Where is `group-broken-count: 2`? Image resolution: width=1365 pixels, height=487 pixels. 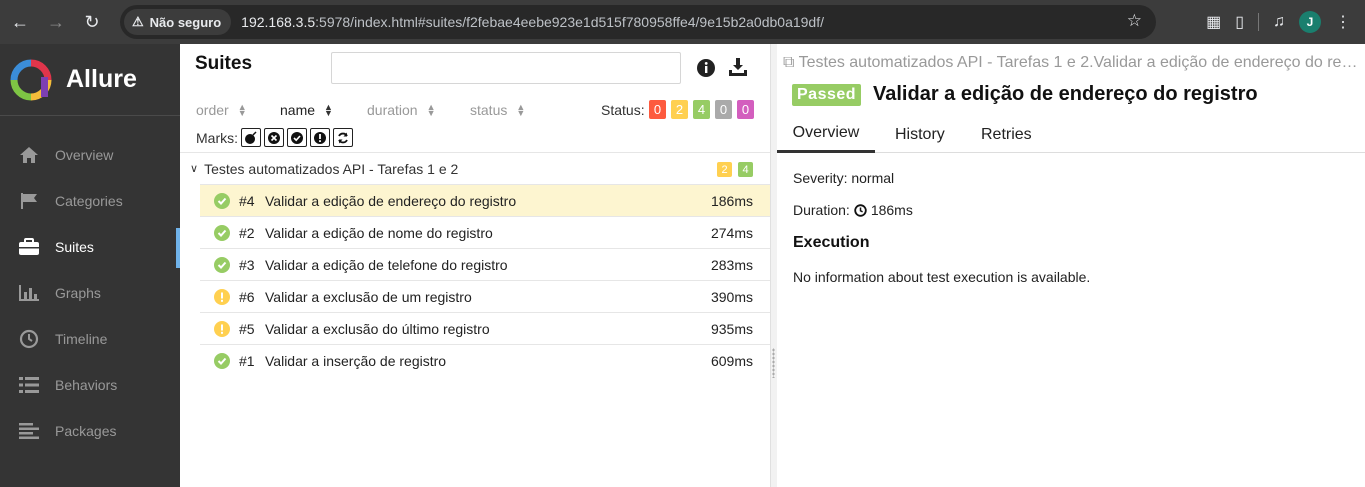 group-broken-count: 2 is located at coordinates (724, 169).